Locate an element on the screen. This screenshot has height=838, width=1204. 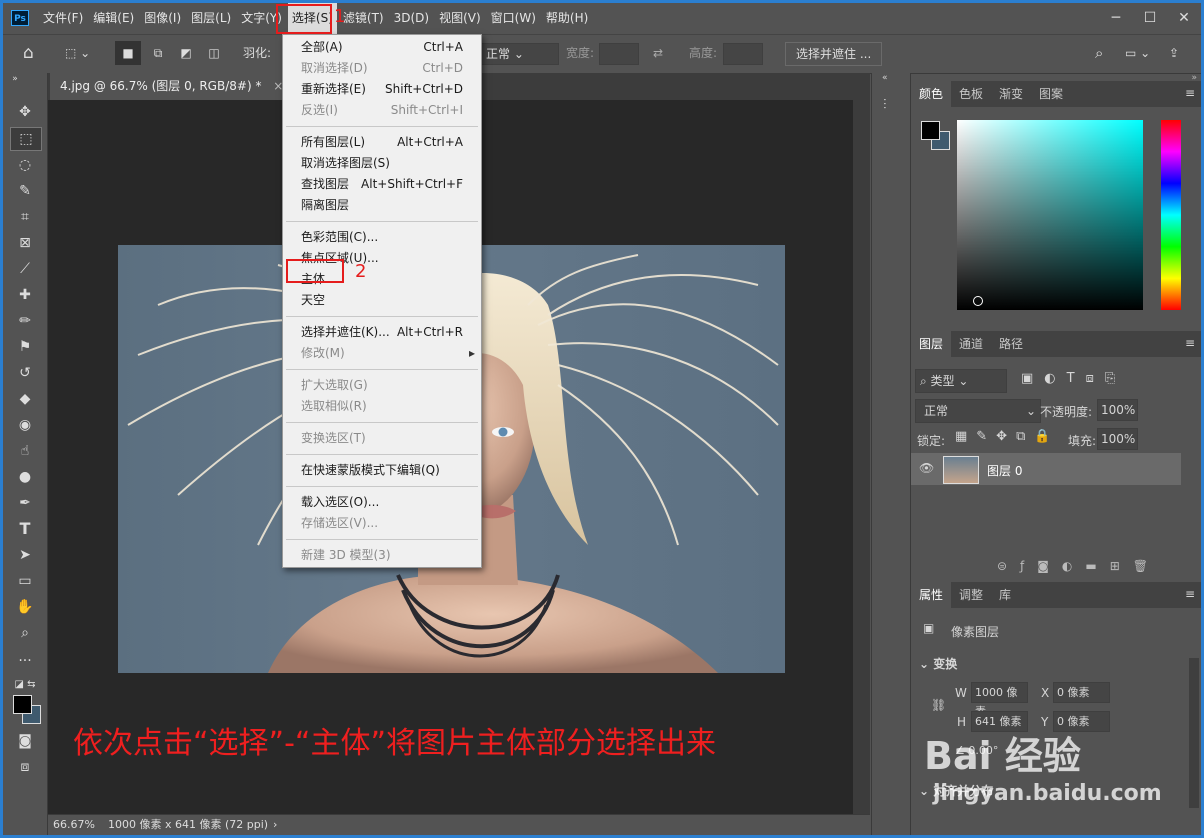
menu-item: 帮助(H) is located at coordinates (567, 18).